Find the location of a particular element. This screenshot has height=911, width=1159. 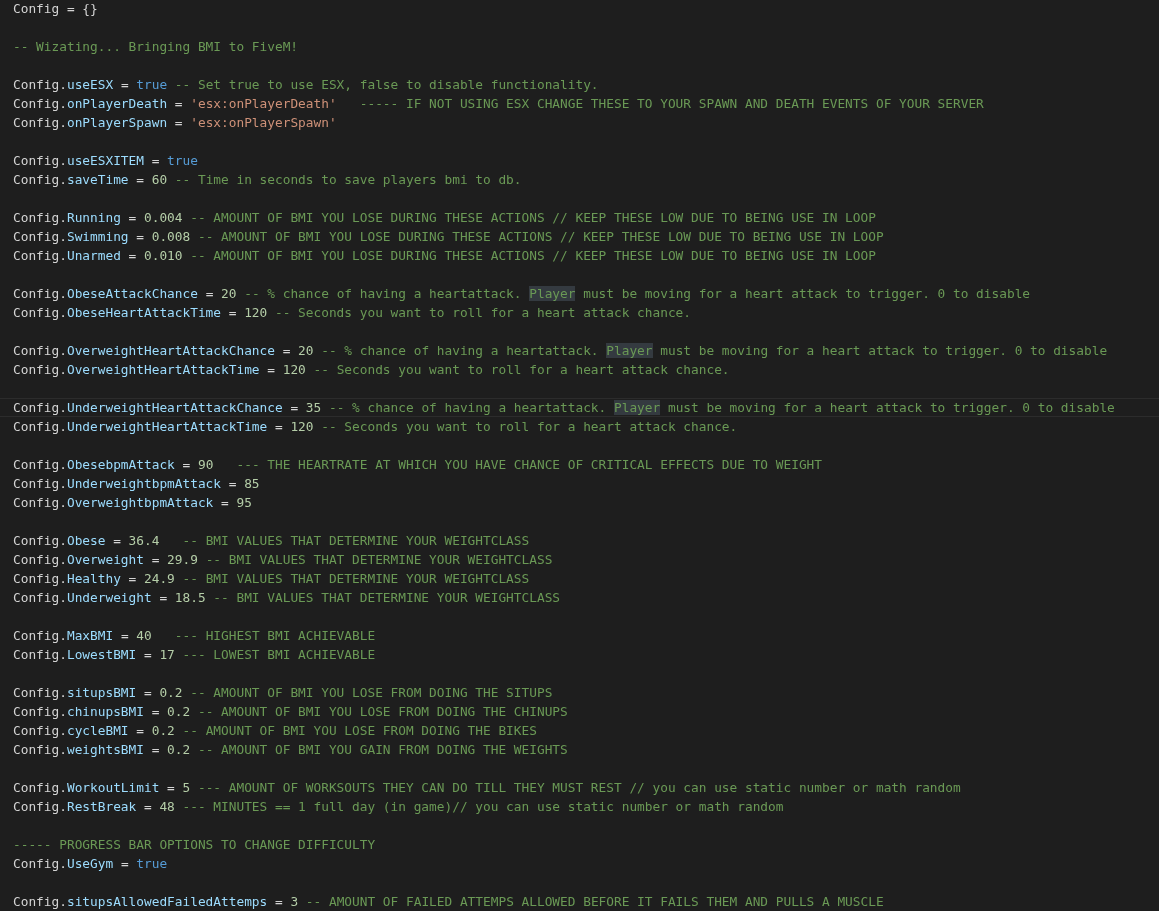

code-line: Config.ObeseHeartAttackTime = 120 -- Seconds you want to roll for a heart attack chance. is located at coordinates (352, 312).